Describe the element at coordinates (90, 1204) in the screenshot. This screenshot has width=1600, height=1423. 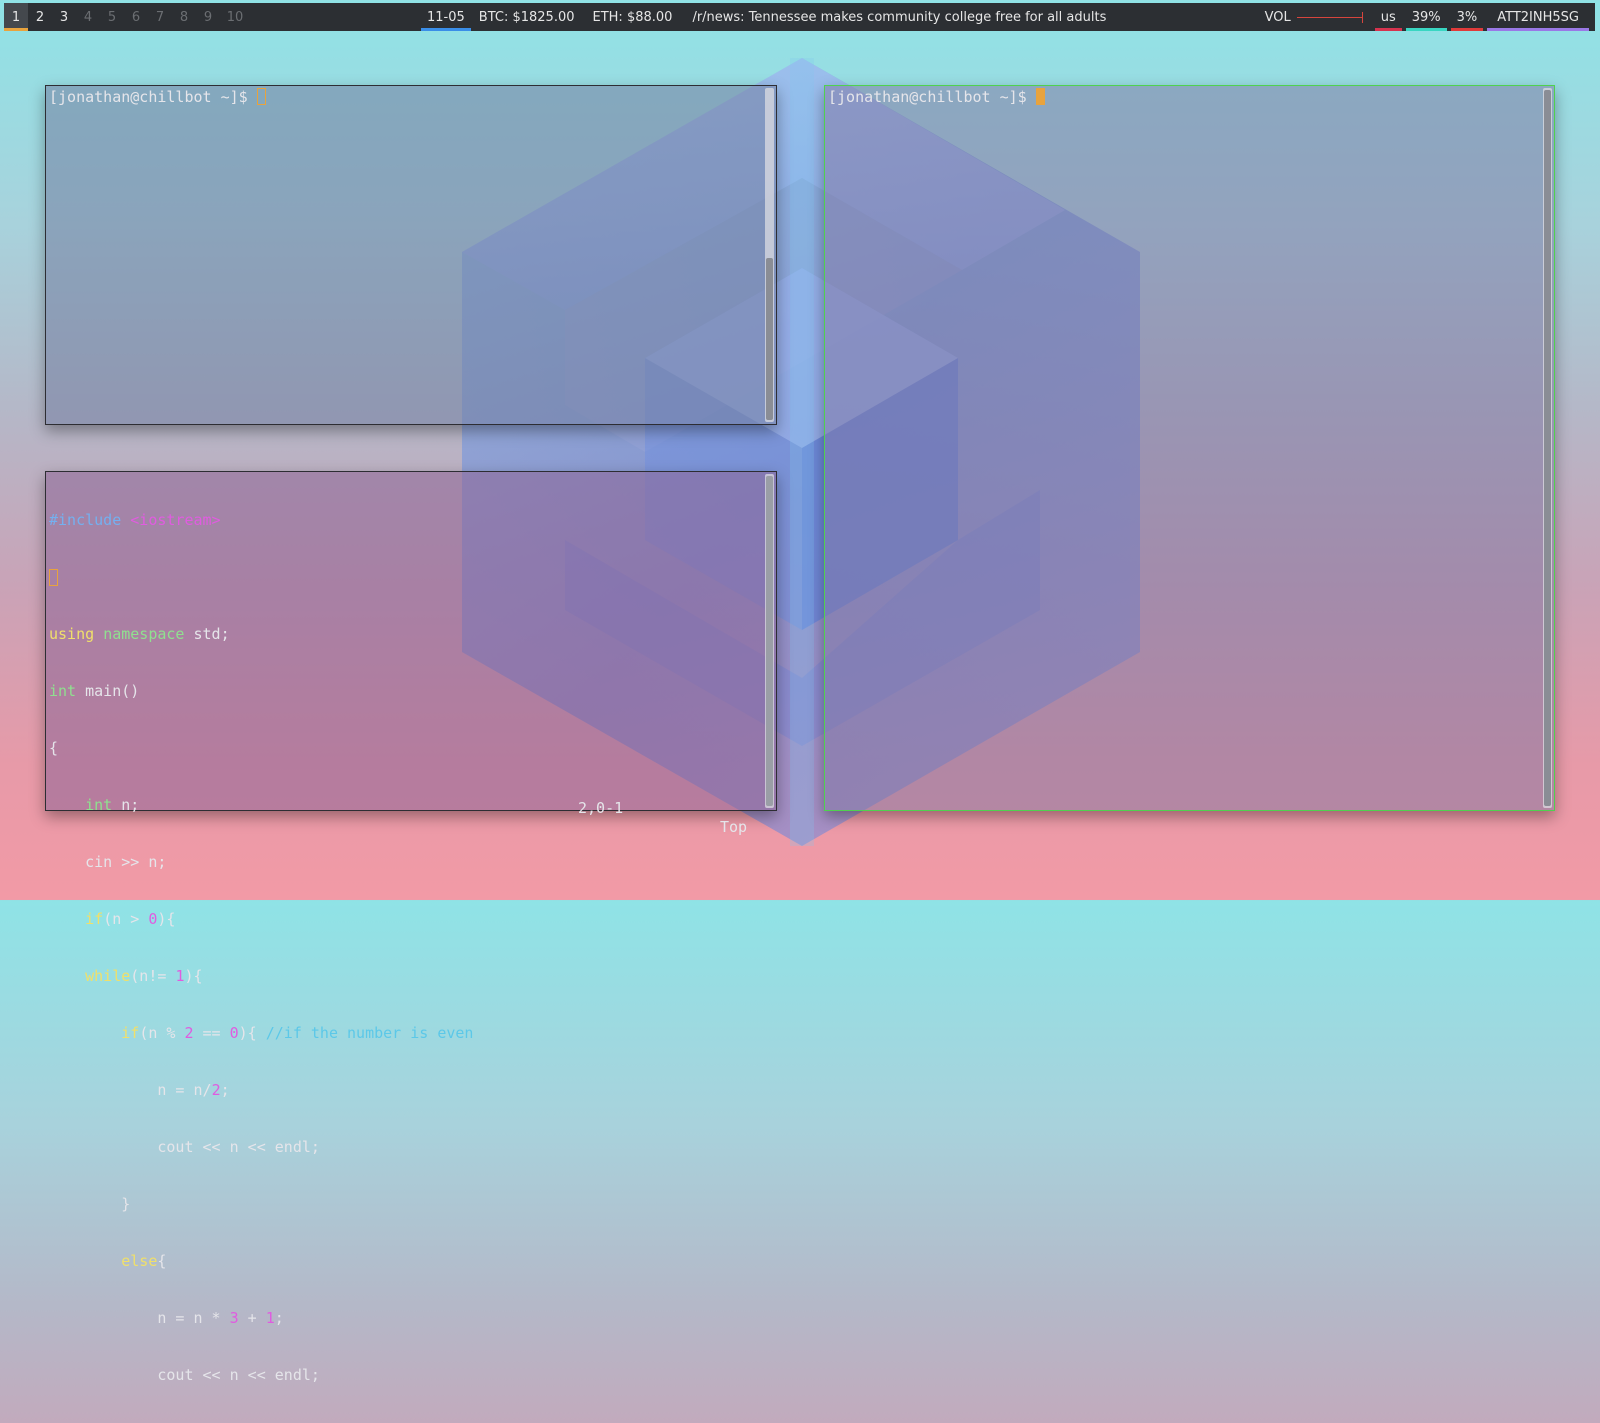
I see `code-line: }` at that location.